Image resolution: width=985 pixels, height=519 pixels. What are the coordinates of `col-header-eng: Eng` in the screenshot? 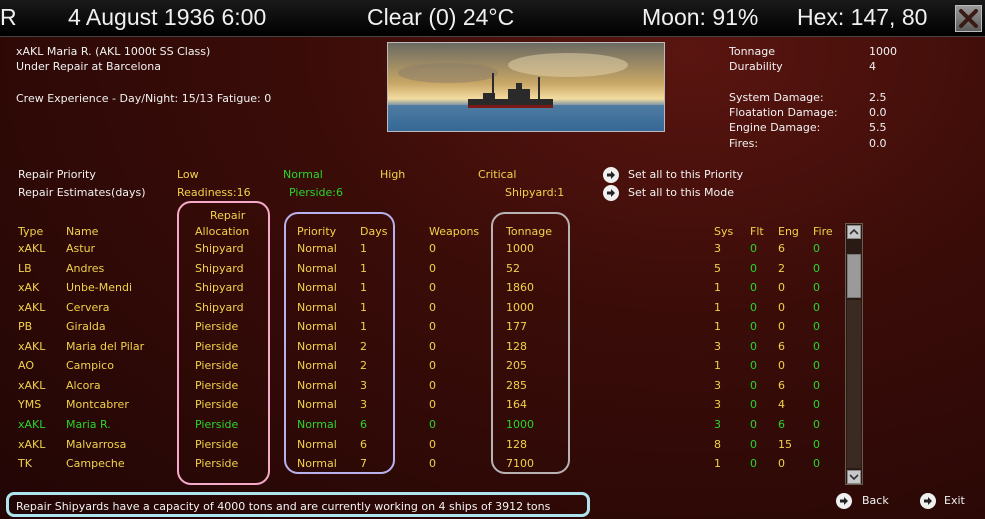 It's located at (788, 231).